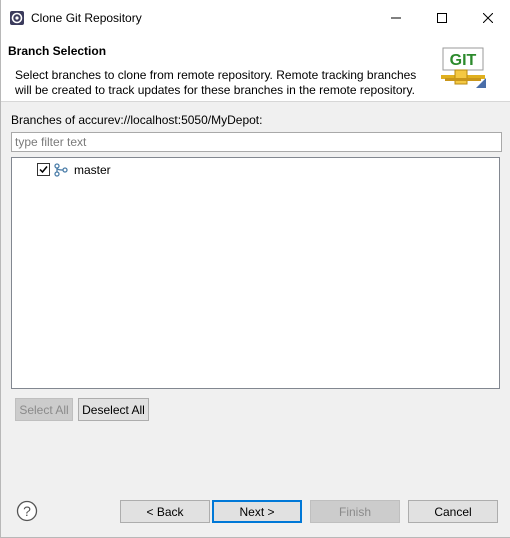 Image resolution: width=510 pixels, height=538 pixels. I want to click on maximize-button, so click(442, 18).